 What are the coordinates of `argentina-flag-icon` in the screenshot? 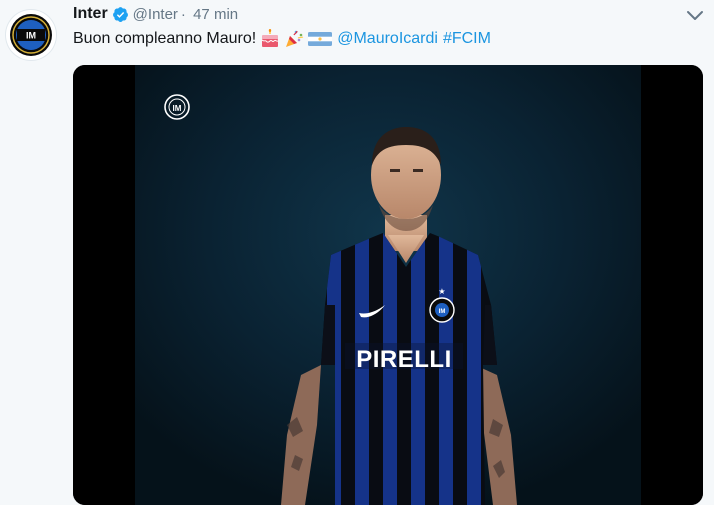 It's located at (320, 39).